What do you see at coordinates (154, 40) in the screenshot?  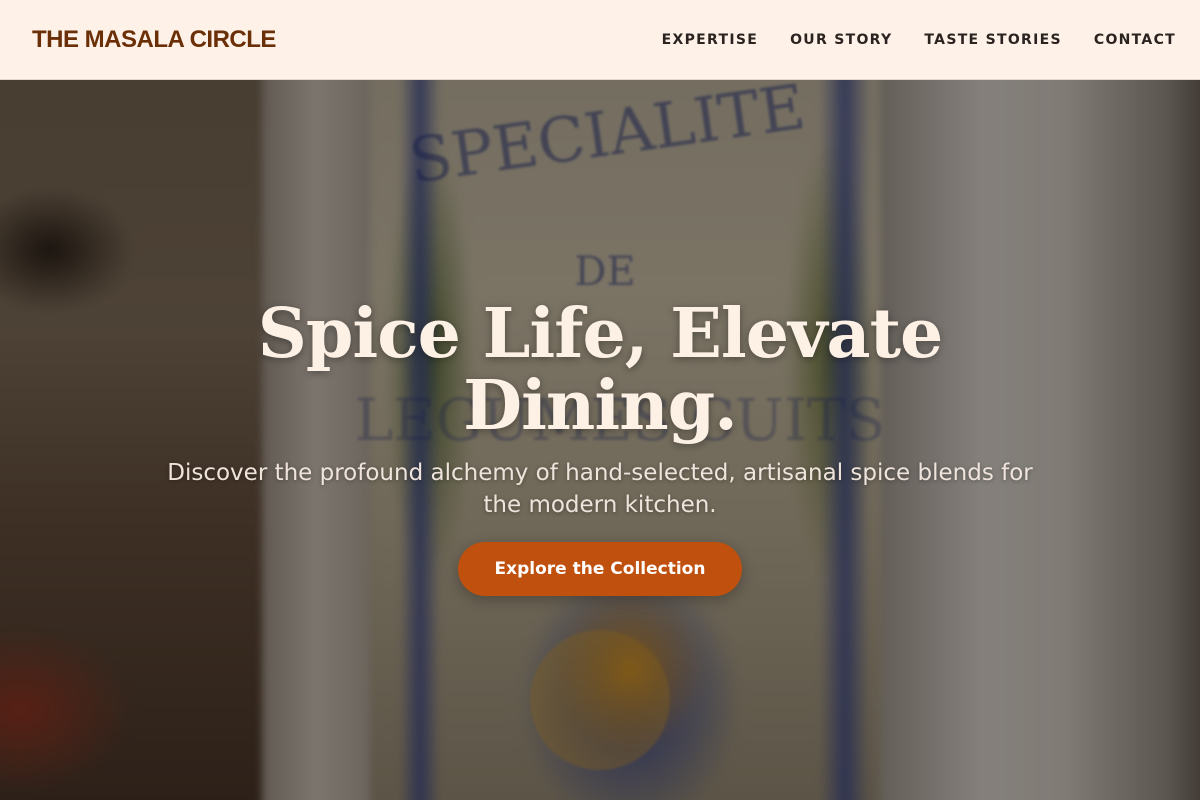 I see `brand-logo: THE MASALA CIRCLE` at bounding box center [154, 40].